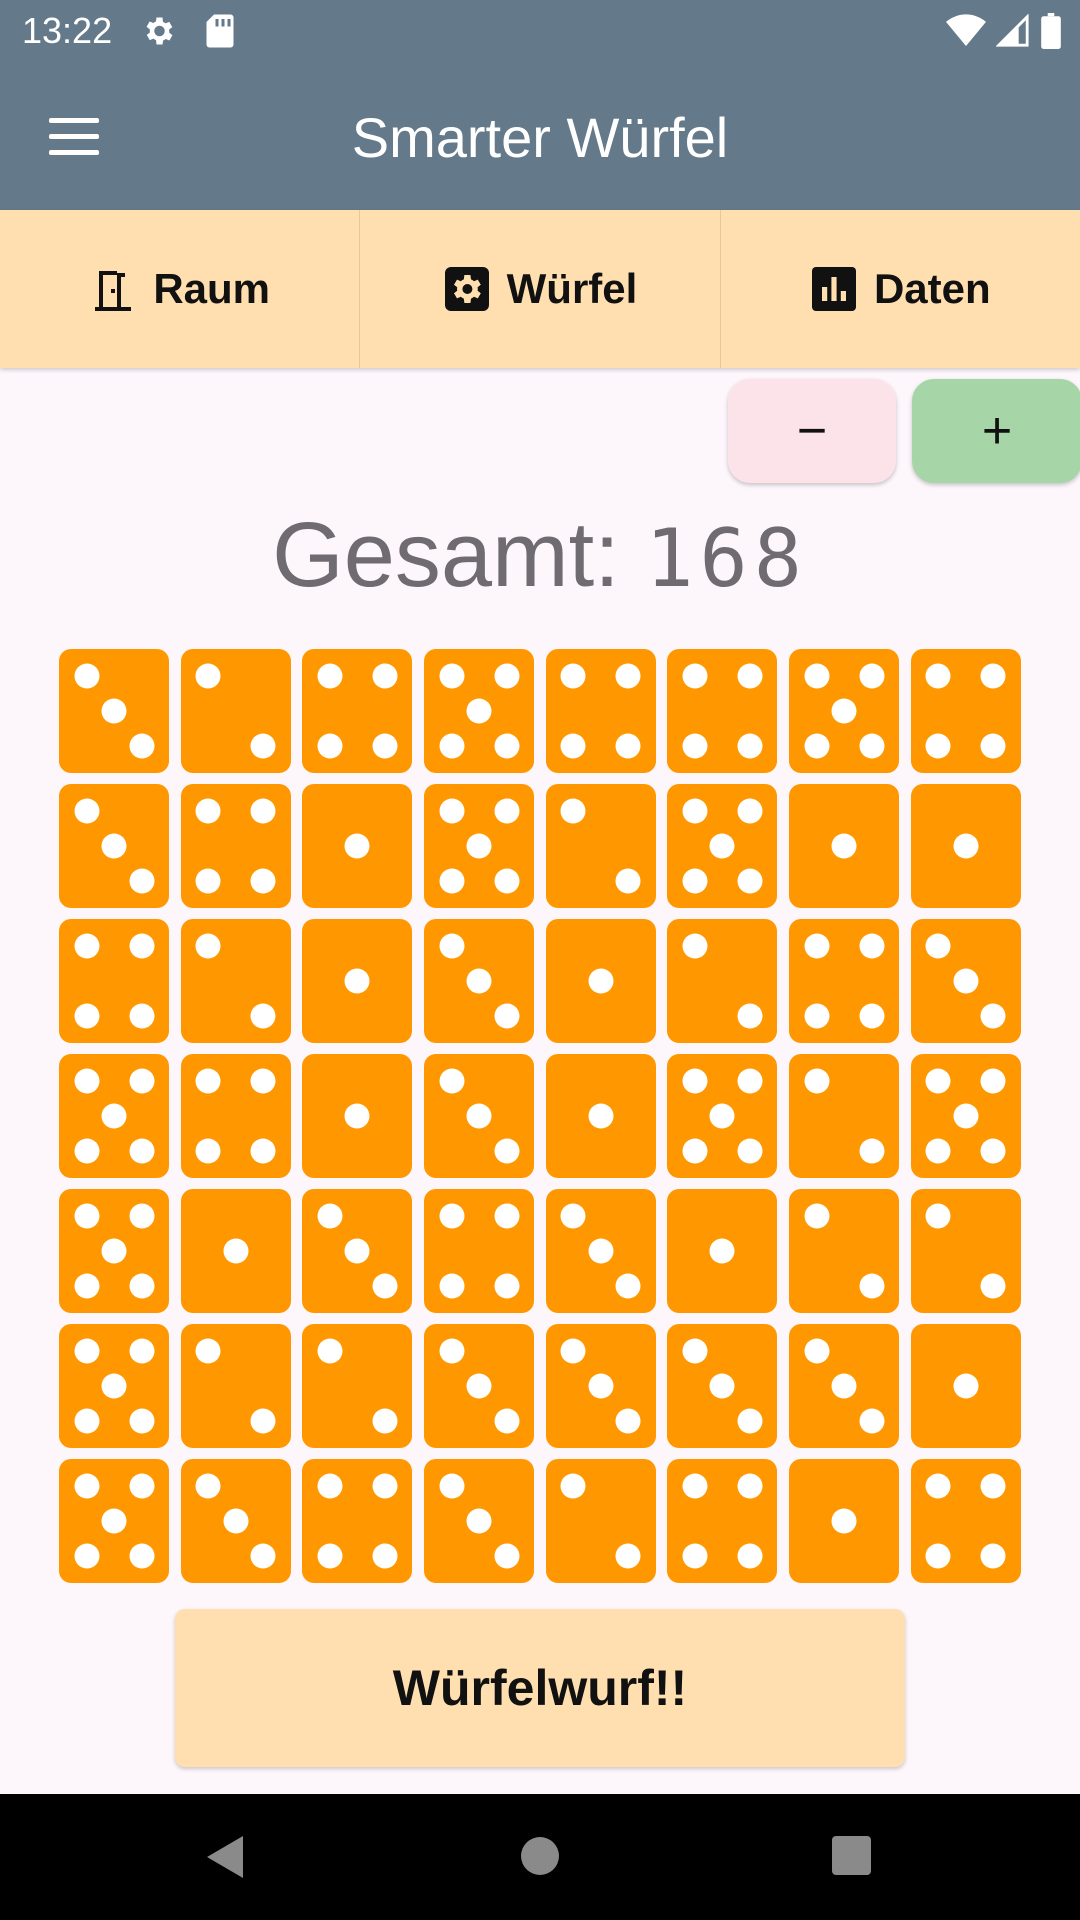 Image resolution: width=1080 pixels, height=1920 pixels. Describe the element at coordinates (466, 289) in the screenshot. I see `dice-settings-icon` at that location.